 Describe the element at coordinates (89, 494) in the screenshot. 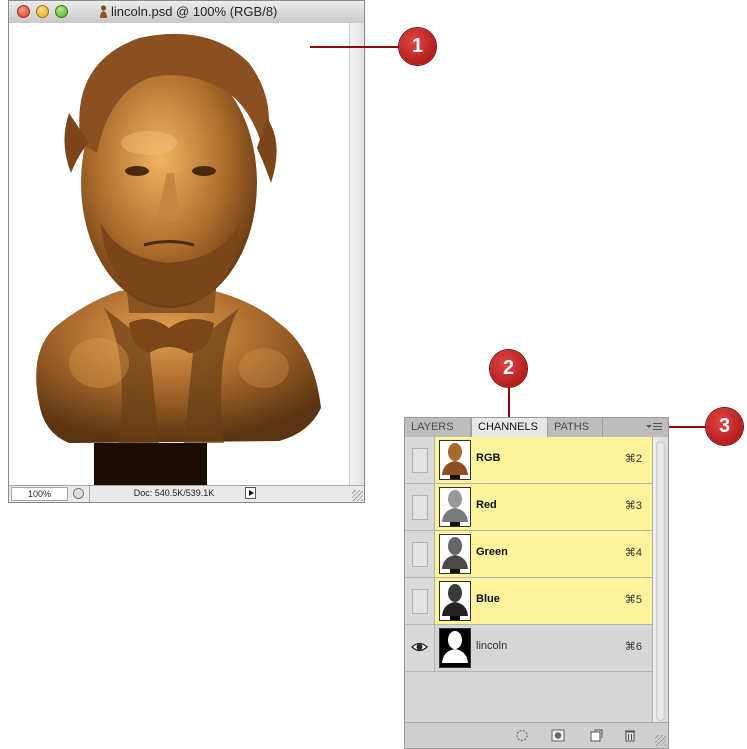

I see `status-divider` at that location.